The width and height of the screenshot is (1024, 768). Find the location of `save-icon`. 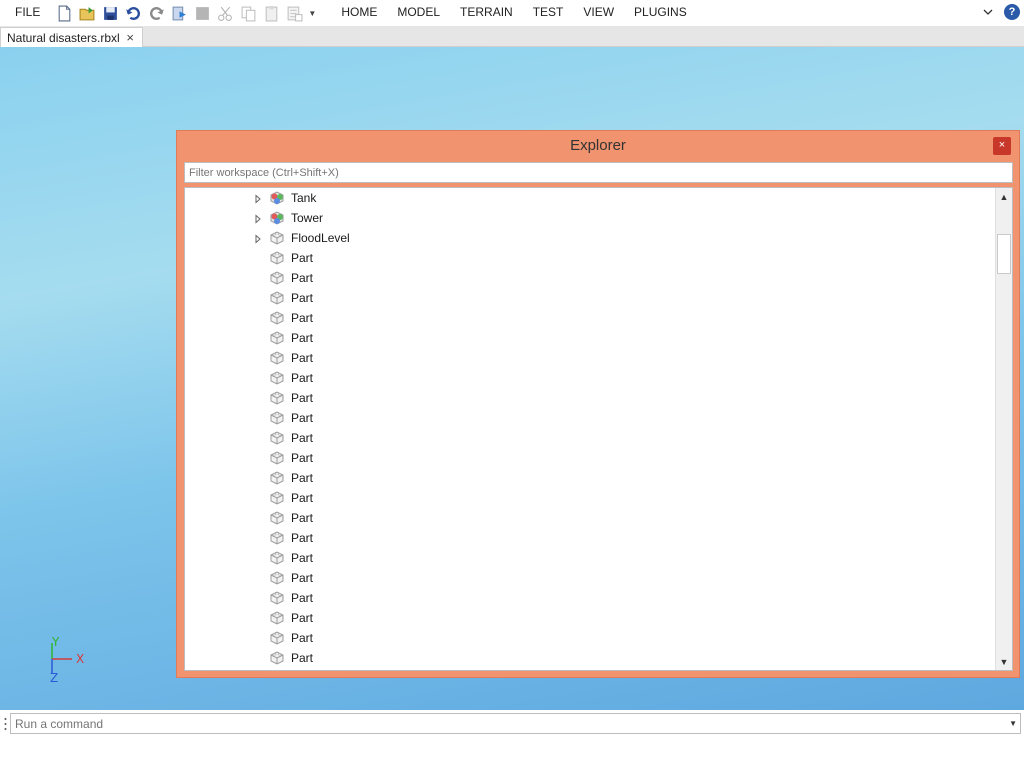

save-icon is located at coordinates (110, 13).